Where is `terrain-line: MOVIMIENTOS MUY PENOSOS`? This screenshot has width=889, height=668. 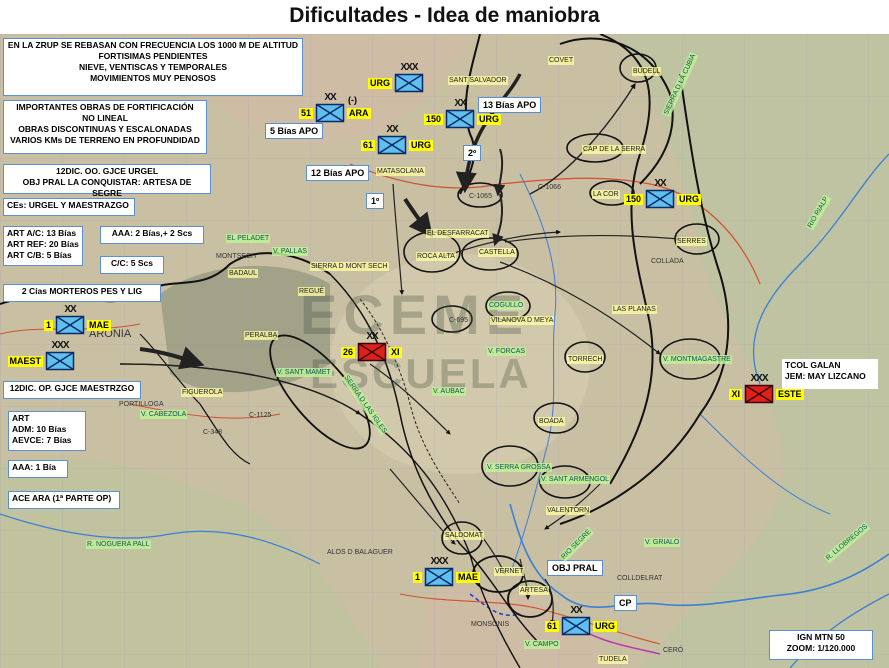
terrain-line: MOVIMIENTOS MUY PENOSOS is located at coordinates (153, 78).